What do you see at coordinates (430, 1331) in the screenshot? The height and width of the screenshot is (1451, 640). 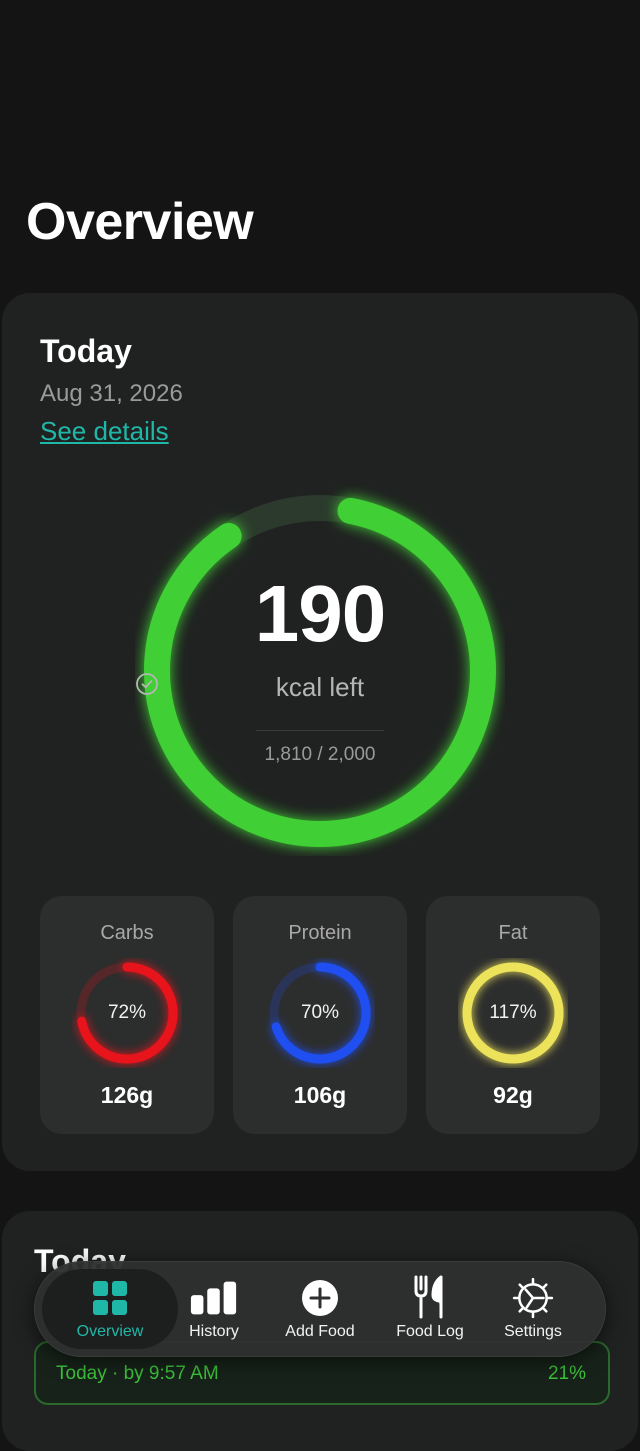 I see `tab-label: Food Log` at bounding box center [430, 1331].